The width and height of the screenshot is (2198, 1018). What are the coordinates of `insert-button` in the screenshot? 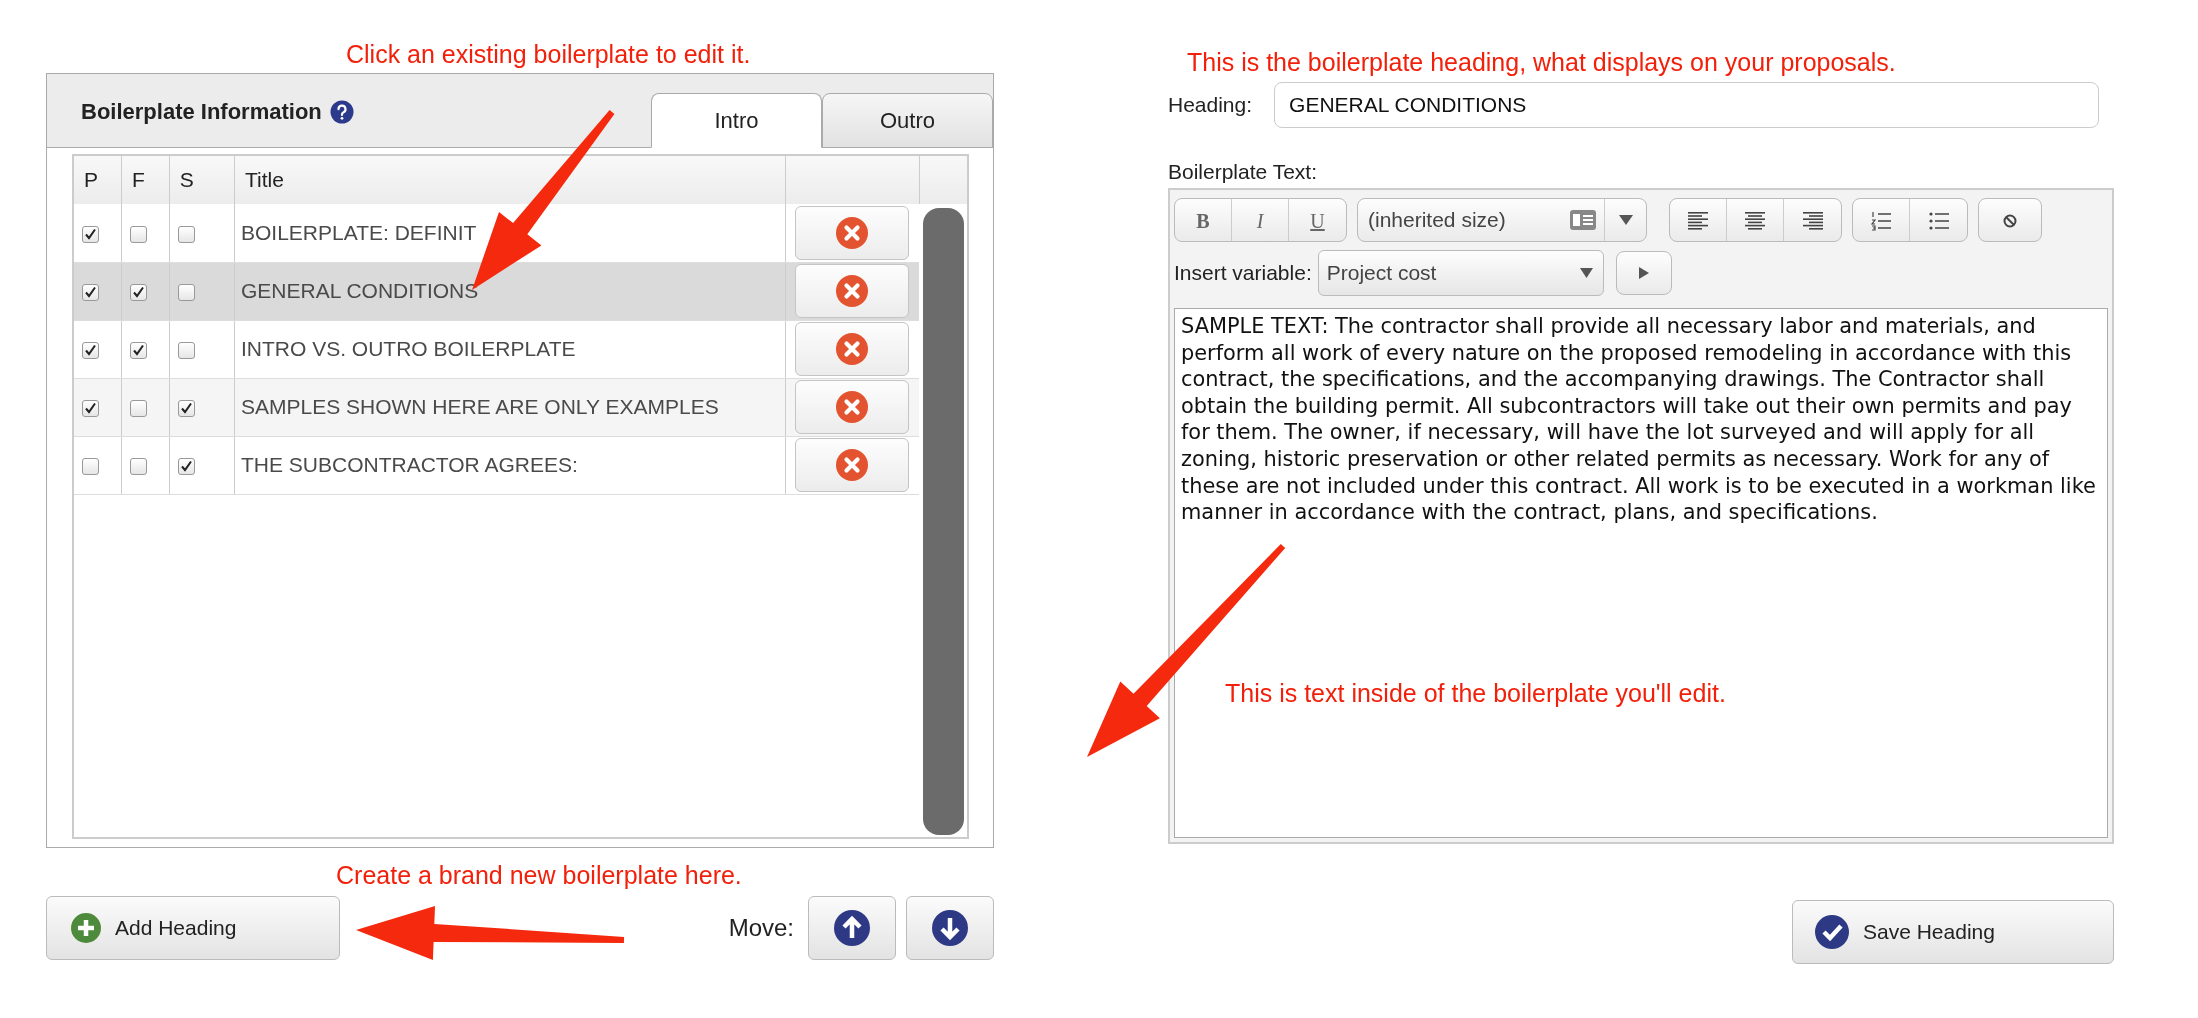 It's located at (1643, 273).